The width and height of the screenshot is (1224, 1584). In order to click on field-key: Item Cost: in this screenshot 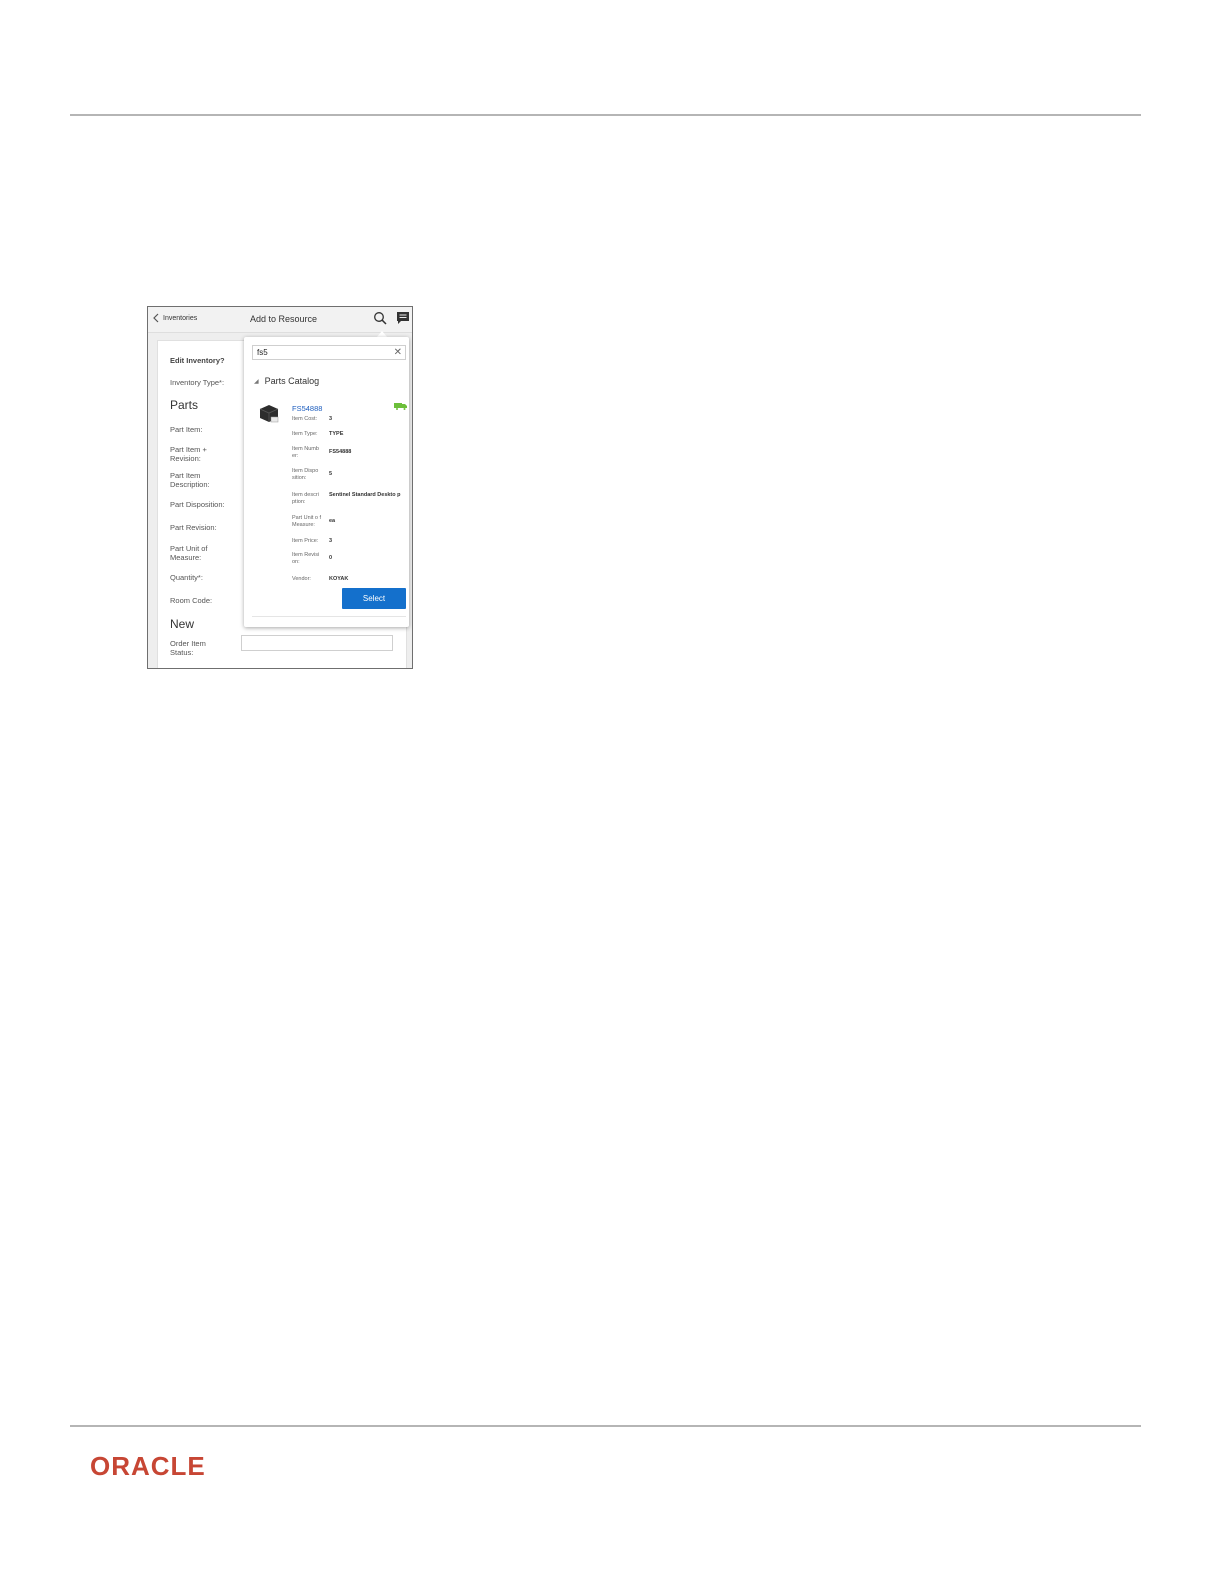, I will do `click(305, 419)`.